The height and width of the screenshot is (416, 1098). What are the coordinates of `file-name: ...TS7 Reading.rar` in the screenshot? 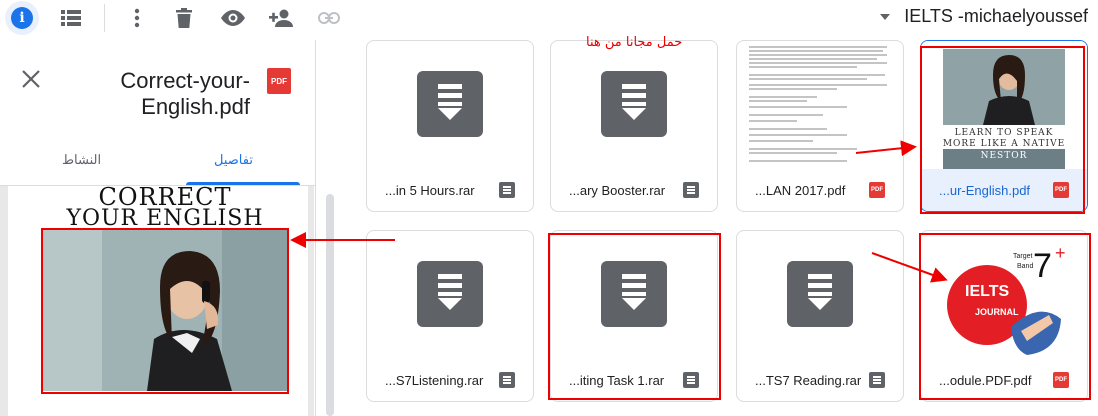 It's located at (808, 380).